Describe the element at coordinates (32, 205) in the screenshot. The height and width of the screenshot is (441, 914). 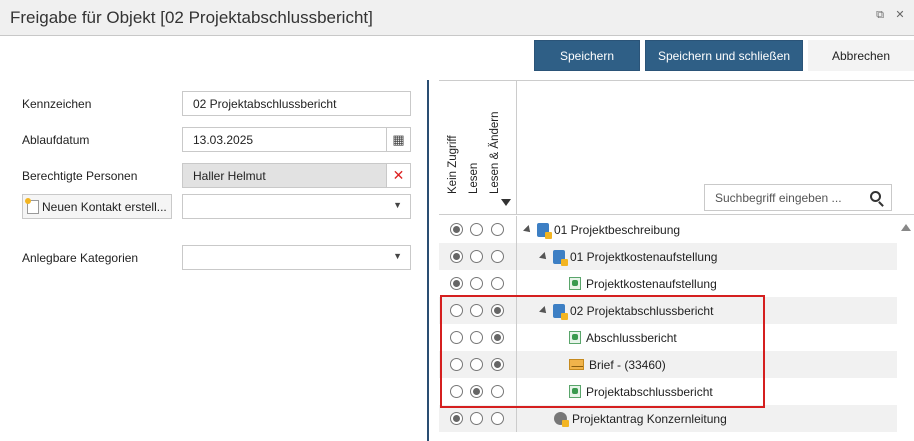
I see `new-contact-icon` at that location.